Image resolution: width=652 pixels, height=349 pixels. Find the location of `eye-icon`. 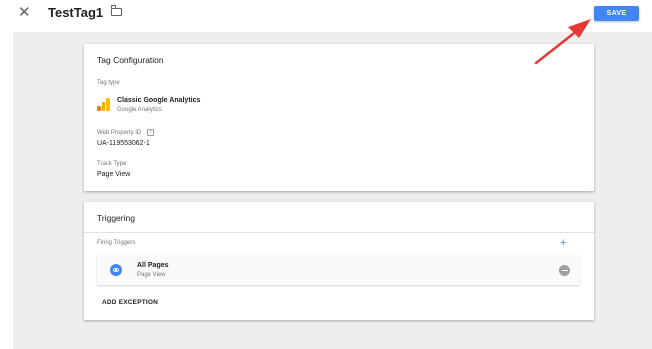

eye-icon is located at coordinates (116, 270).